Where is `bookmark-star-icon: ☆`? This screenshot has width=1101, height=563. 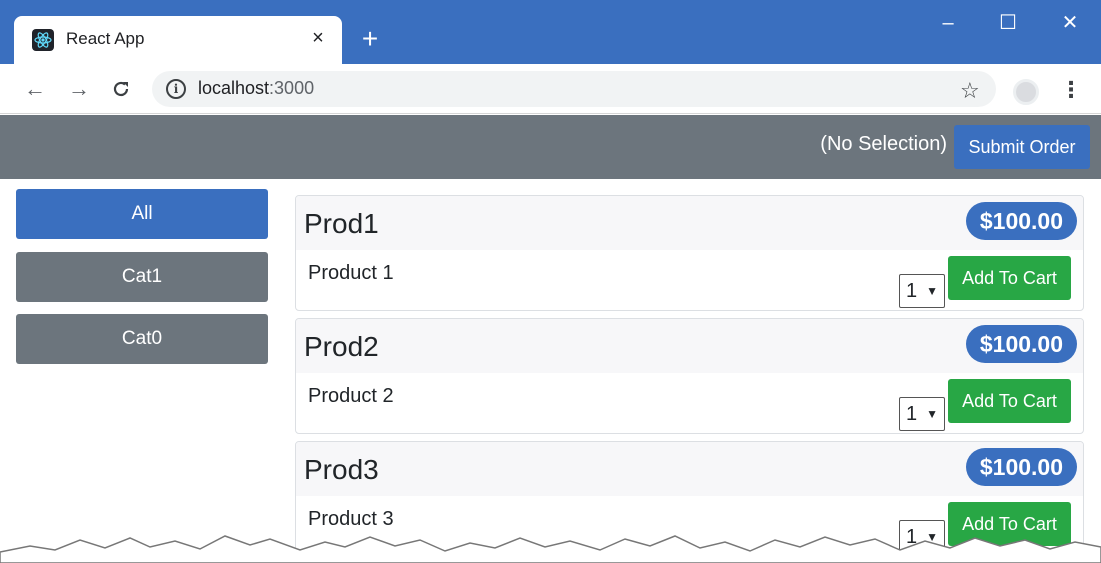 bookmark-star-icon: ☆ is located at coordinates (970, 91).